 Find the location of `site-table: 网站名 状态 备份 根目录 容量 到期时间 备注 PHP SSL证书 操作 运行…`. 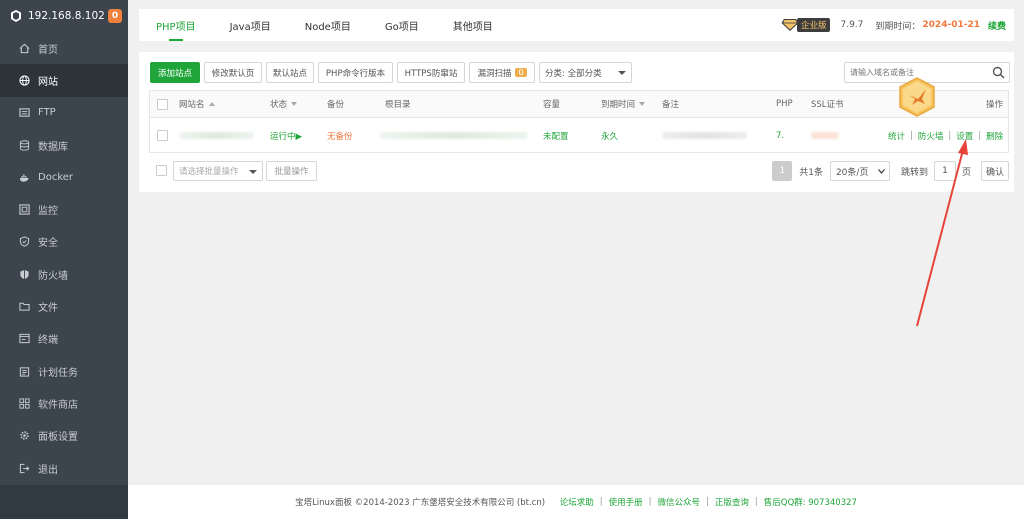

site-table: 网站名 状态 备份 根目录 容量 到期时间 备注 PHP SSL证书 操作 运行… is located at coordinates (579, 121).